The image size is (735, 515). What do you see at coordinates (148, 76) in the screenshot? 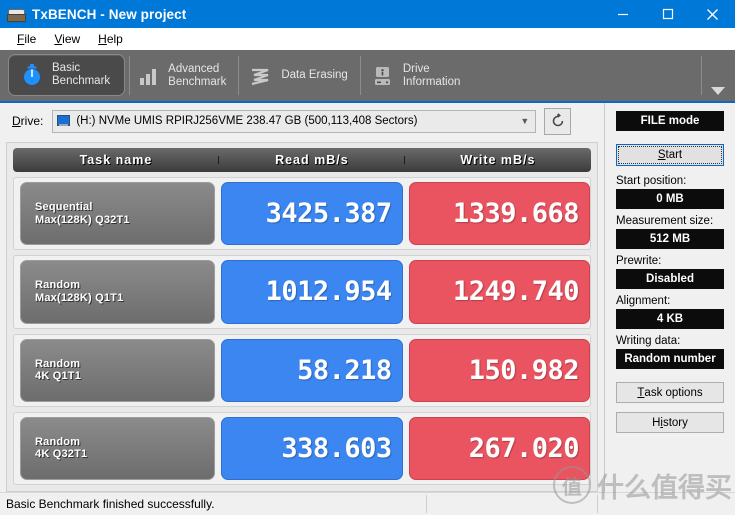
I see `bar-chart-icon` at bounding box center [148, 76].